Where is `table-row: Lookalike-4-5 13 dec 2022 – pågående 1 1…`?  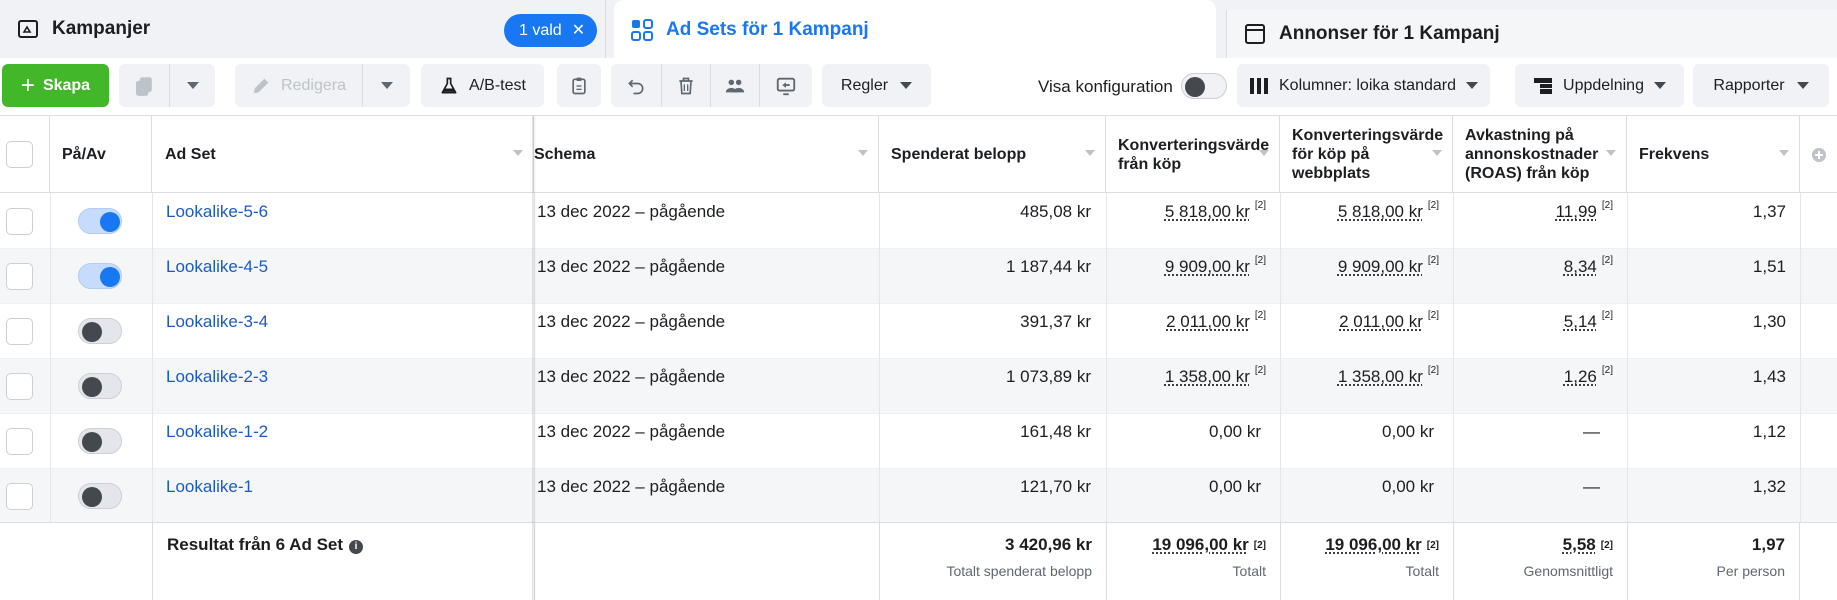
table-row: Lookalike-4-5 13 dec 2022 – pågående 1 1… is located at coordinates (918, 276).